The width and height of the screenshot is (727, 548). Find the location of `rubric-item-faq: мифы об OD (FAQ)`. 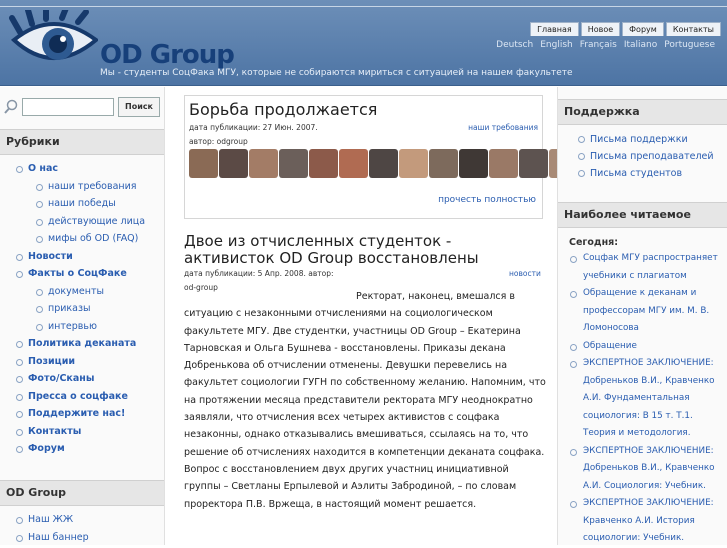

rubric-item-faq: мифы об OD (FAQ) is located at coordinates (82, 239).